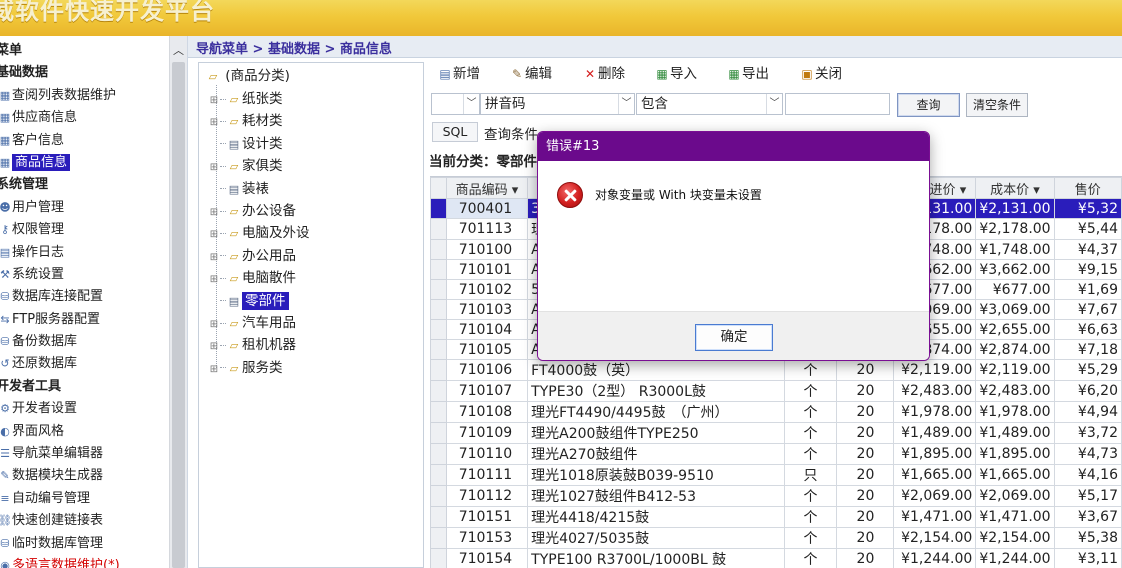  Describe the element at coordinates (178, 315) in the screenshot. I see `scrollbar-thumb` at that location.